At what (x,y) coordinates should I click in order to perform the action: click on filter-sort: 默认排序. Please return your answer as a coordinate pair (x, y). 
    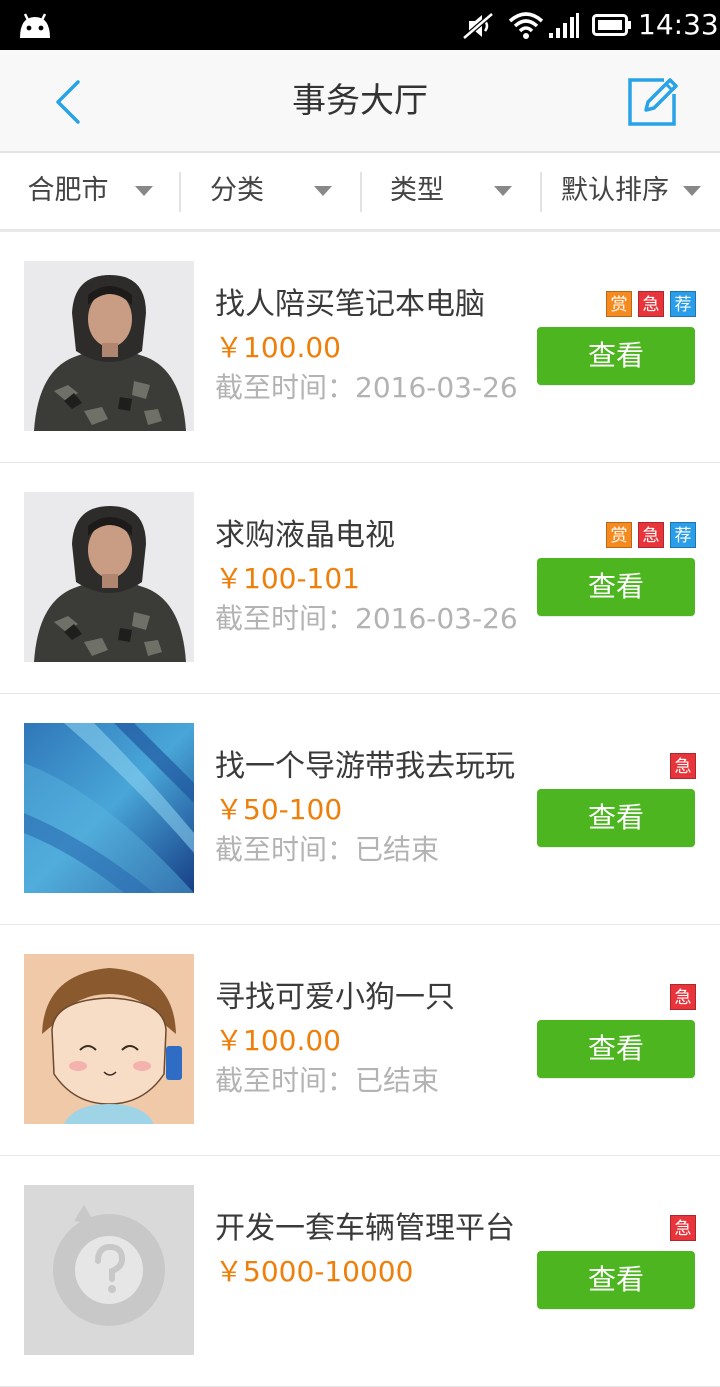
    Looking at the image, I should click on (631, 191).